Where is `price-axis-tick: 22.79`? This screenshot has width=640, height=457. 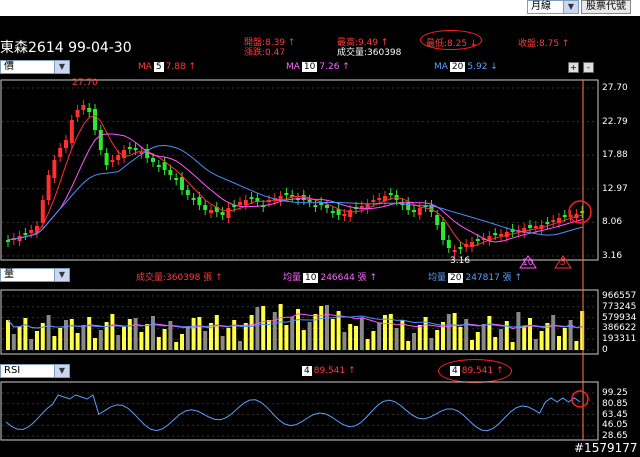 price-axis-tick: 22.79 is located at coordinates (615, 121).